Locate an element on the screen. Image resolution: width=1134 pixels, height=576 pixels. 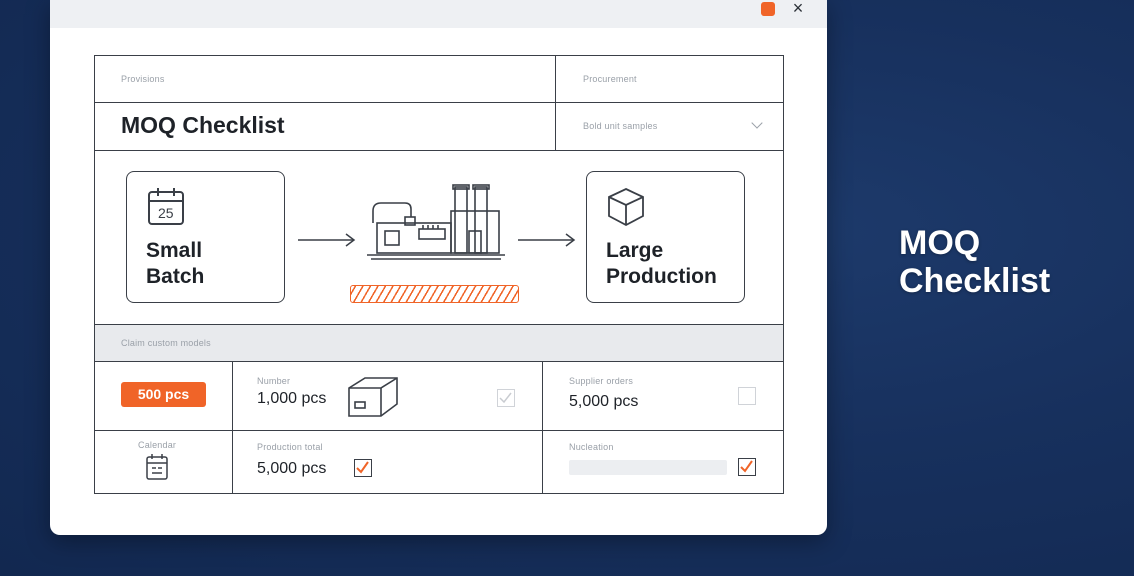
title-bar: × is located at coordinates (438, 14).